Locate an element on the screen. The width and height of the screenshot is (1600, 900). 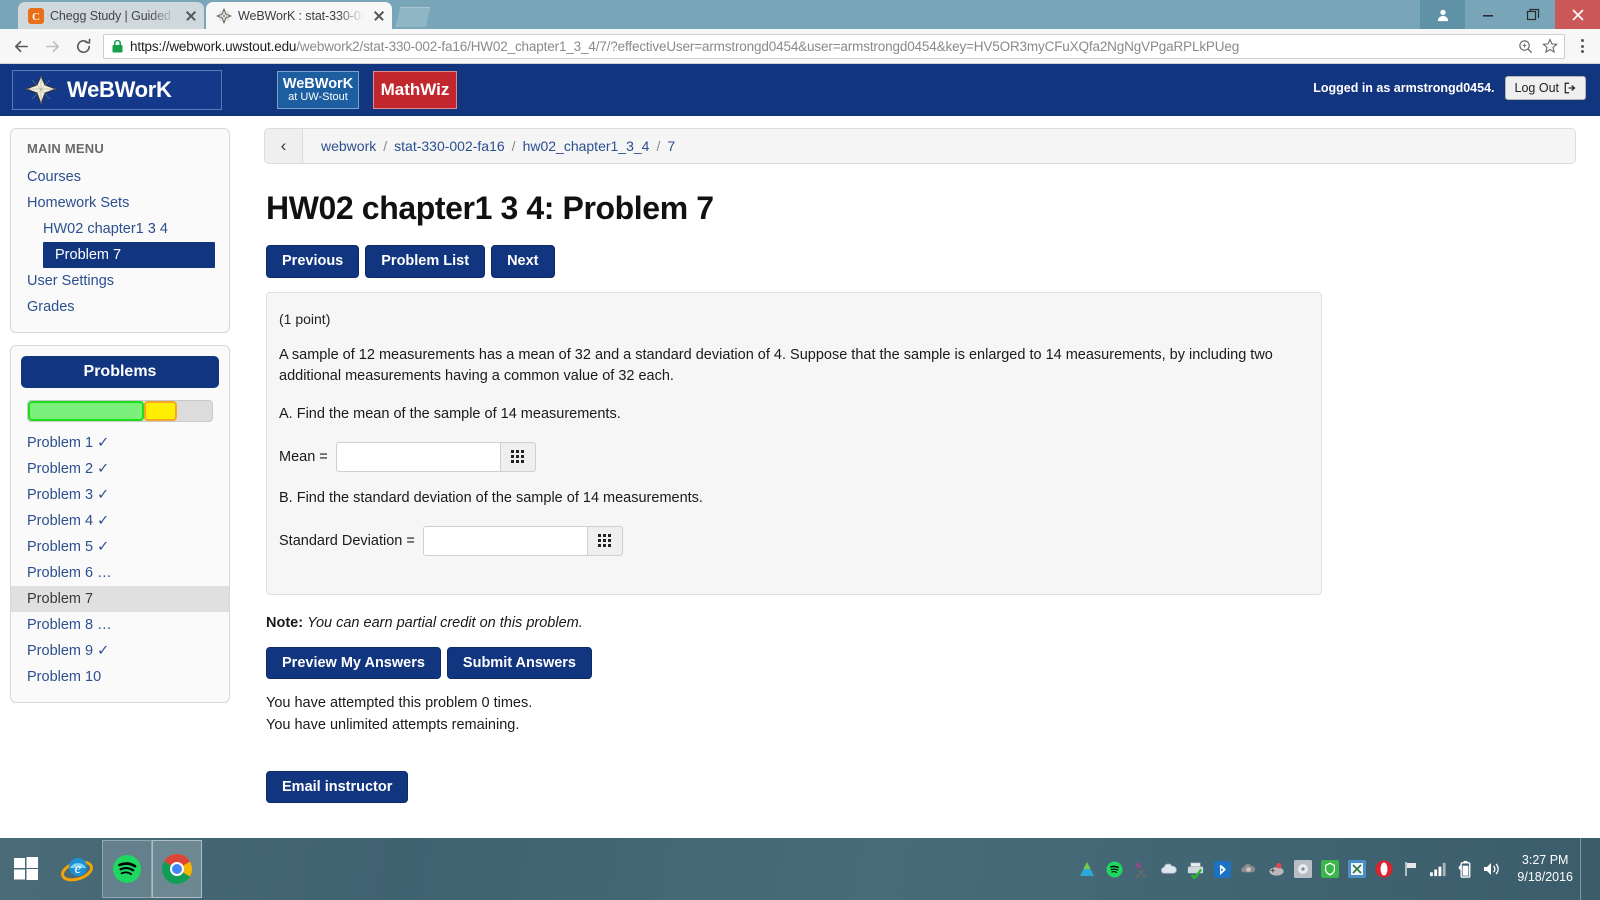
browser-tab-webwork: WeBWorK : stat-330-002 is located at coordinates (299, 15).